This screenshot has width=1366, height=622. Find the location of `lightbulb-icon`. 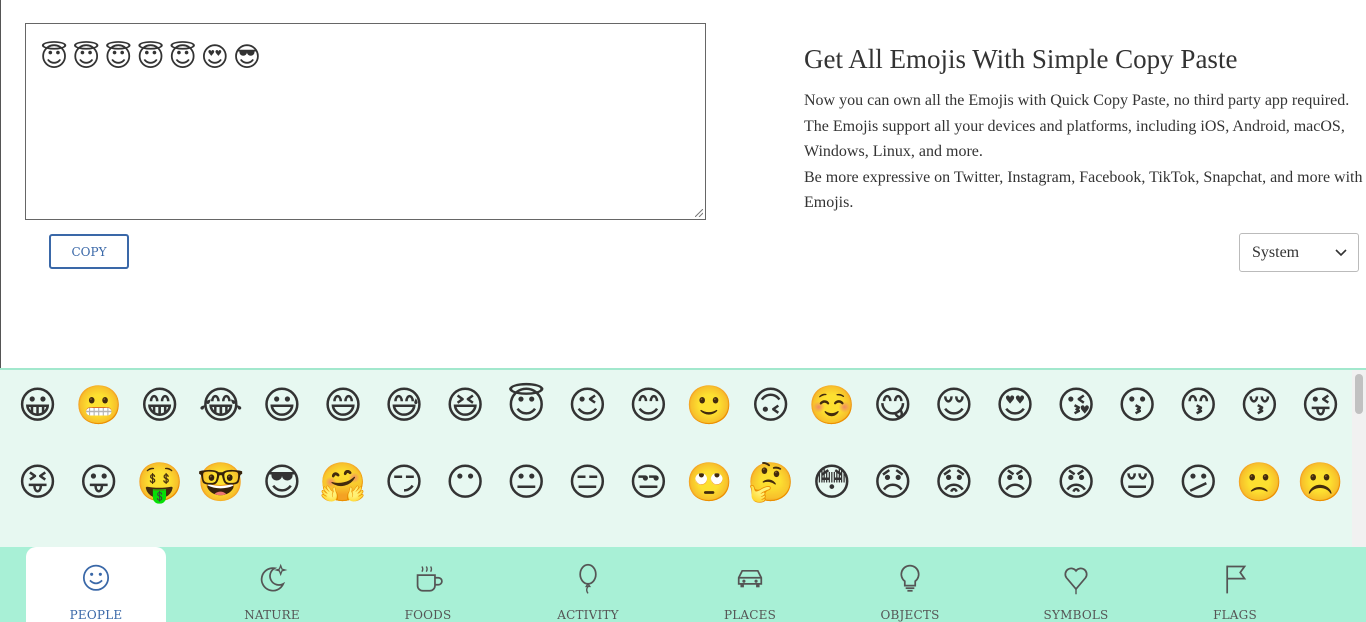

lightbulb-icon is located at coordinates (910, 578).